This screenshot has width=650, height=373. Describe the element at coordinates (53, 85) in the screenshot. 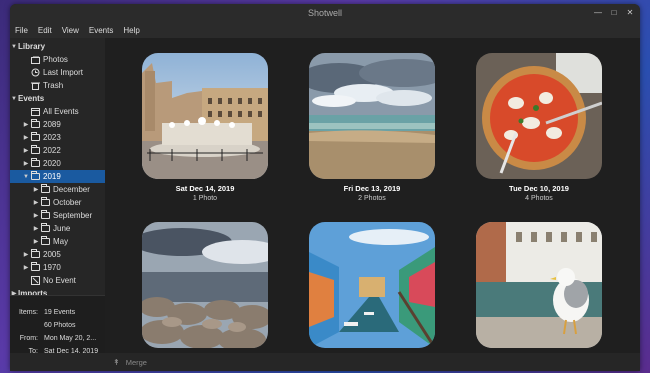

I see `sidebar-item-label: Trash` at that location.